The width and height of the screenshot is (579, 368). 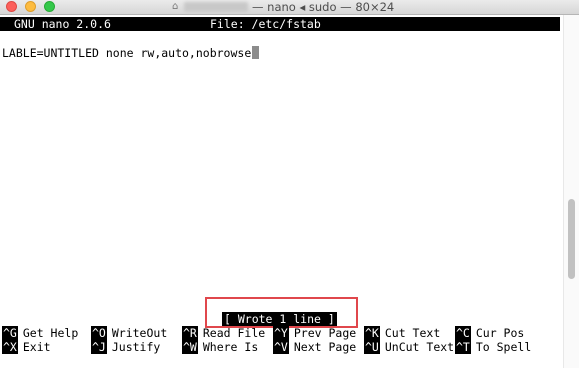 I want to click on shortcut-key: ^C, so click(x=463, y=333).